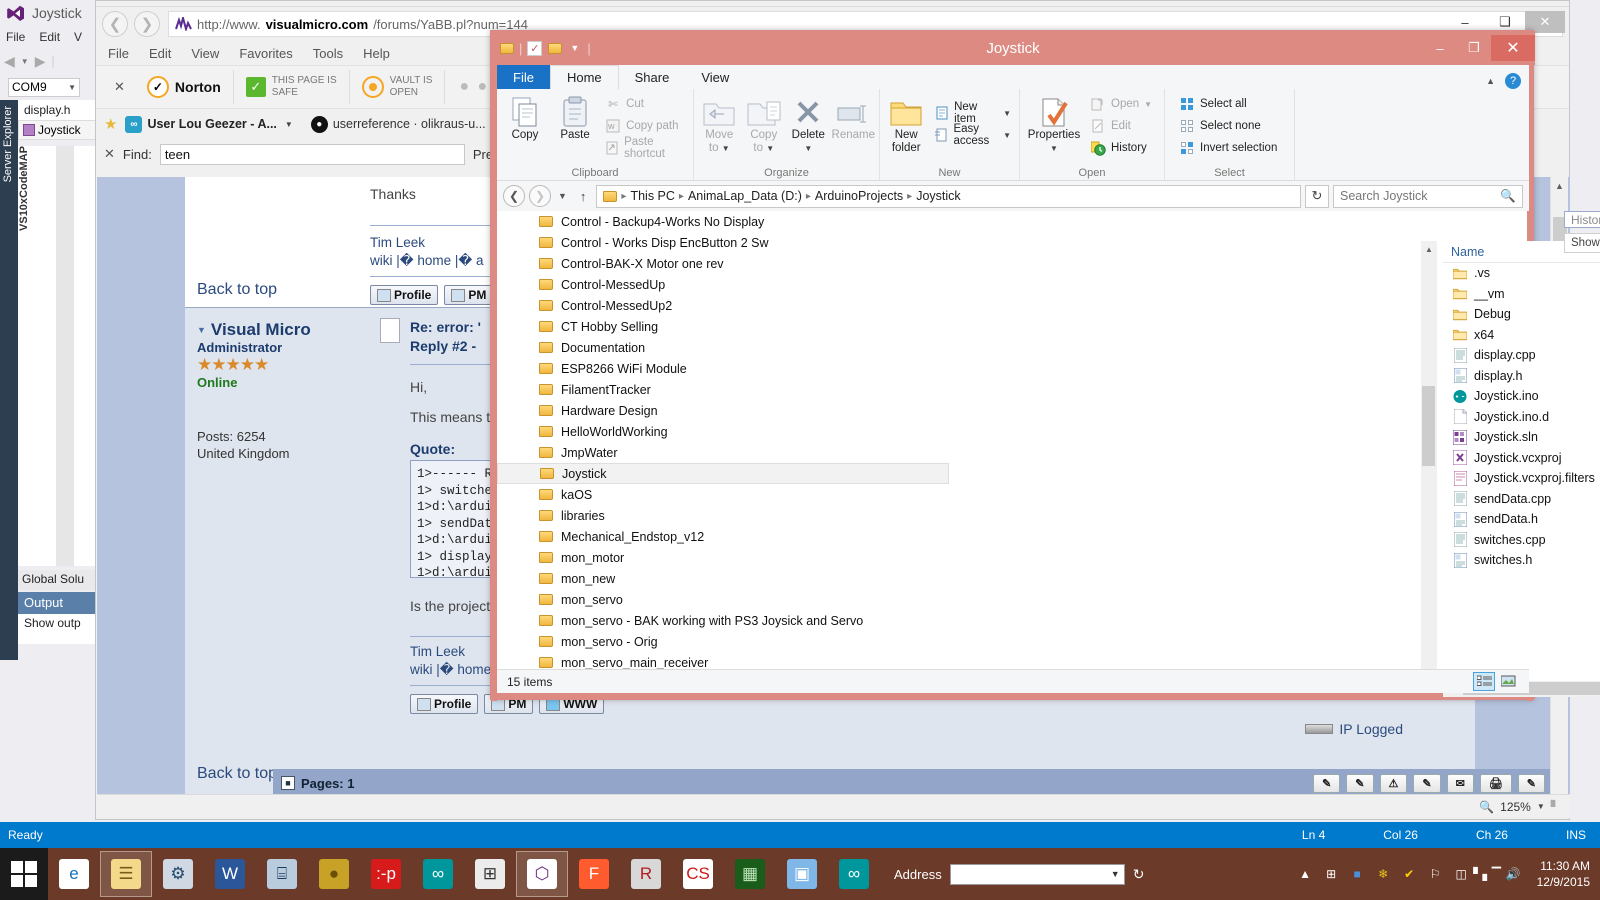  What do you see at coordinates (237, 774) in the screenshot?
I see `back-to-top-link-2: Back to top` at bounding box center [237, 774].